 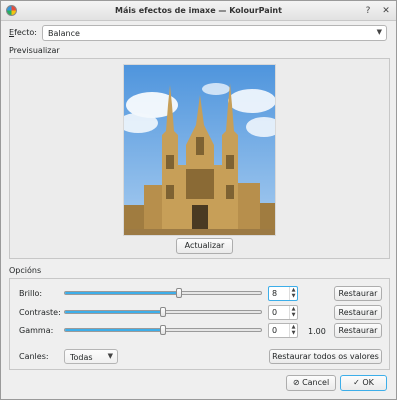 What do you see at coordinates (358, 312) in the screenshot?
I see `contrast-restore-button: Restaurar` at bounding box center [358, 312].